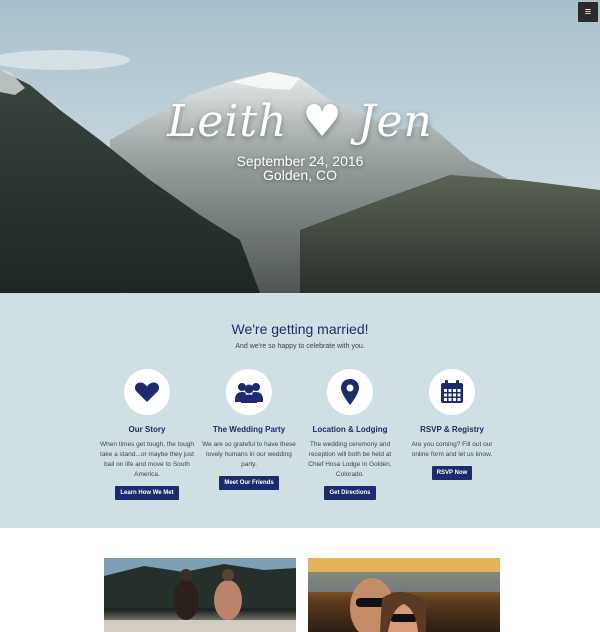 This screenshot has height=632, width=600. What do you see at coordinates (404, 595) in the screenshot?
I see `couple-selfie-photo` at bounding box center [404, 595].